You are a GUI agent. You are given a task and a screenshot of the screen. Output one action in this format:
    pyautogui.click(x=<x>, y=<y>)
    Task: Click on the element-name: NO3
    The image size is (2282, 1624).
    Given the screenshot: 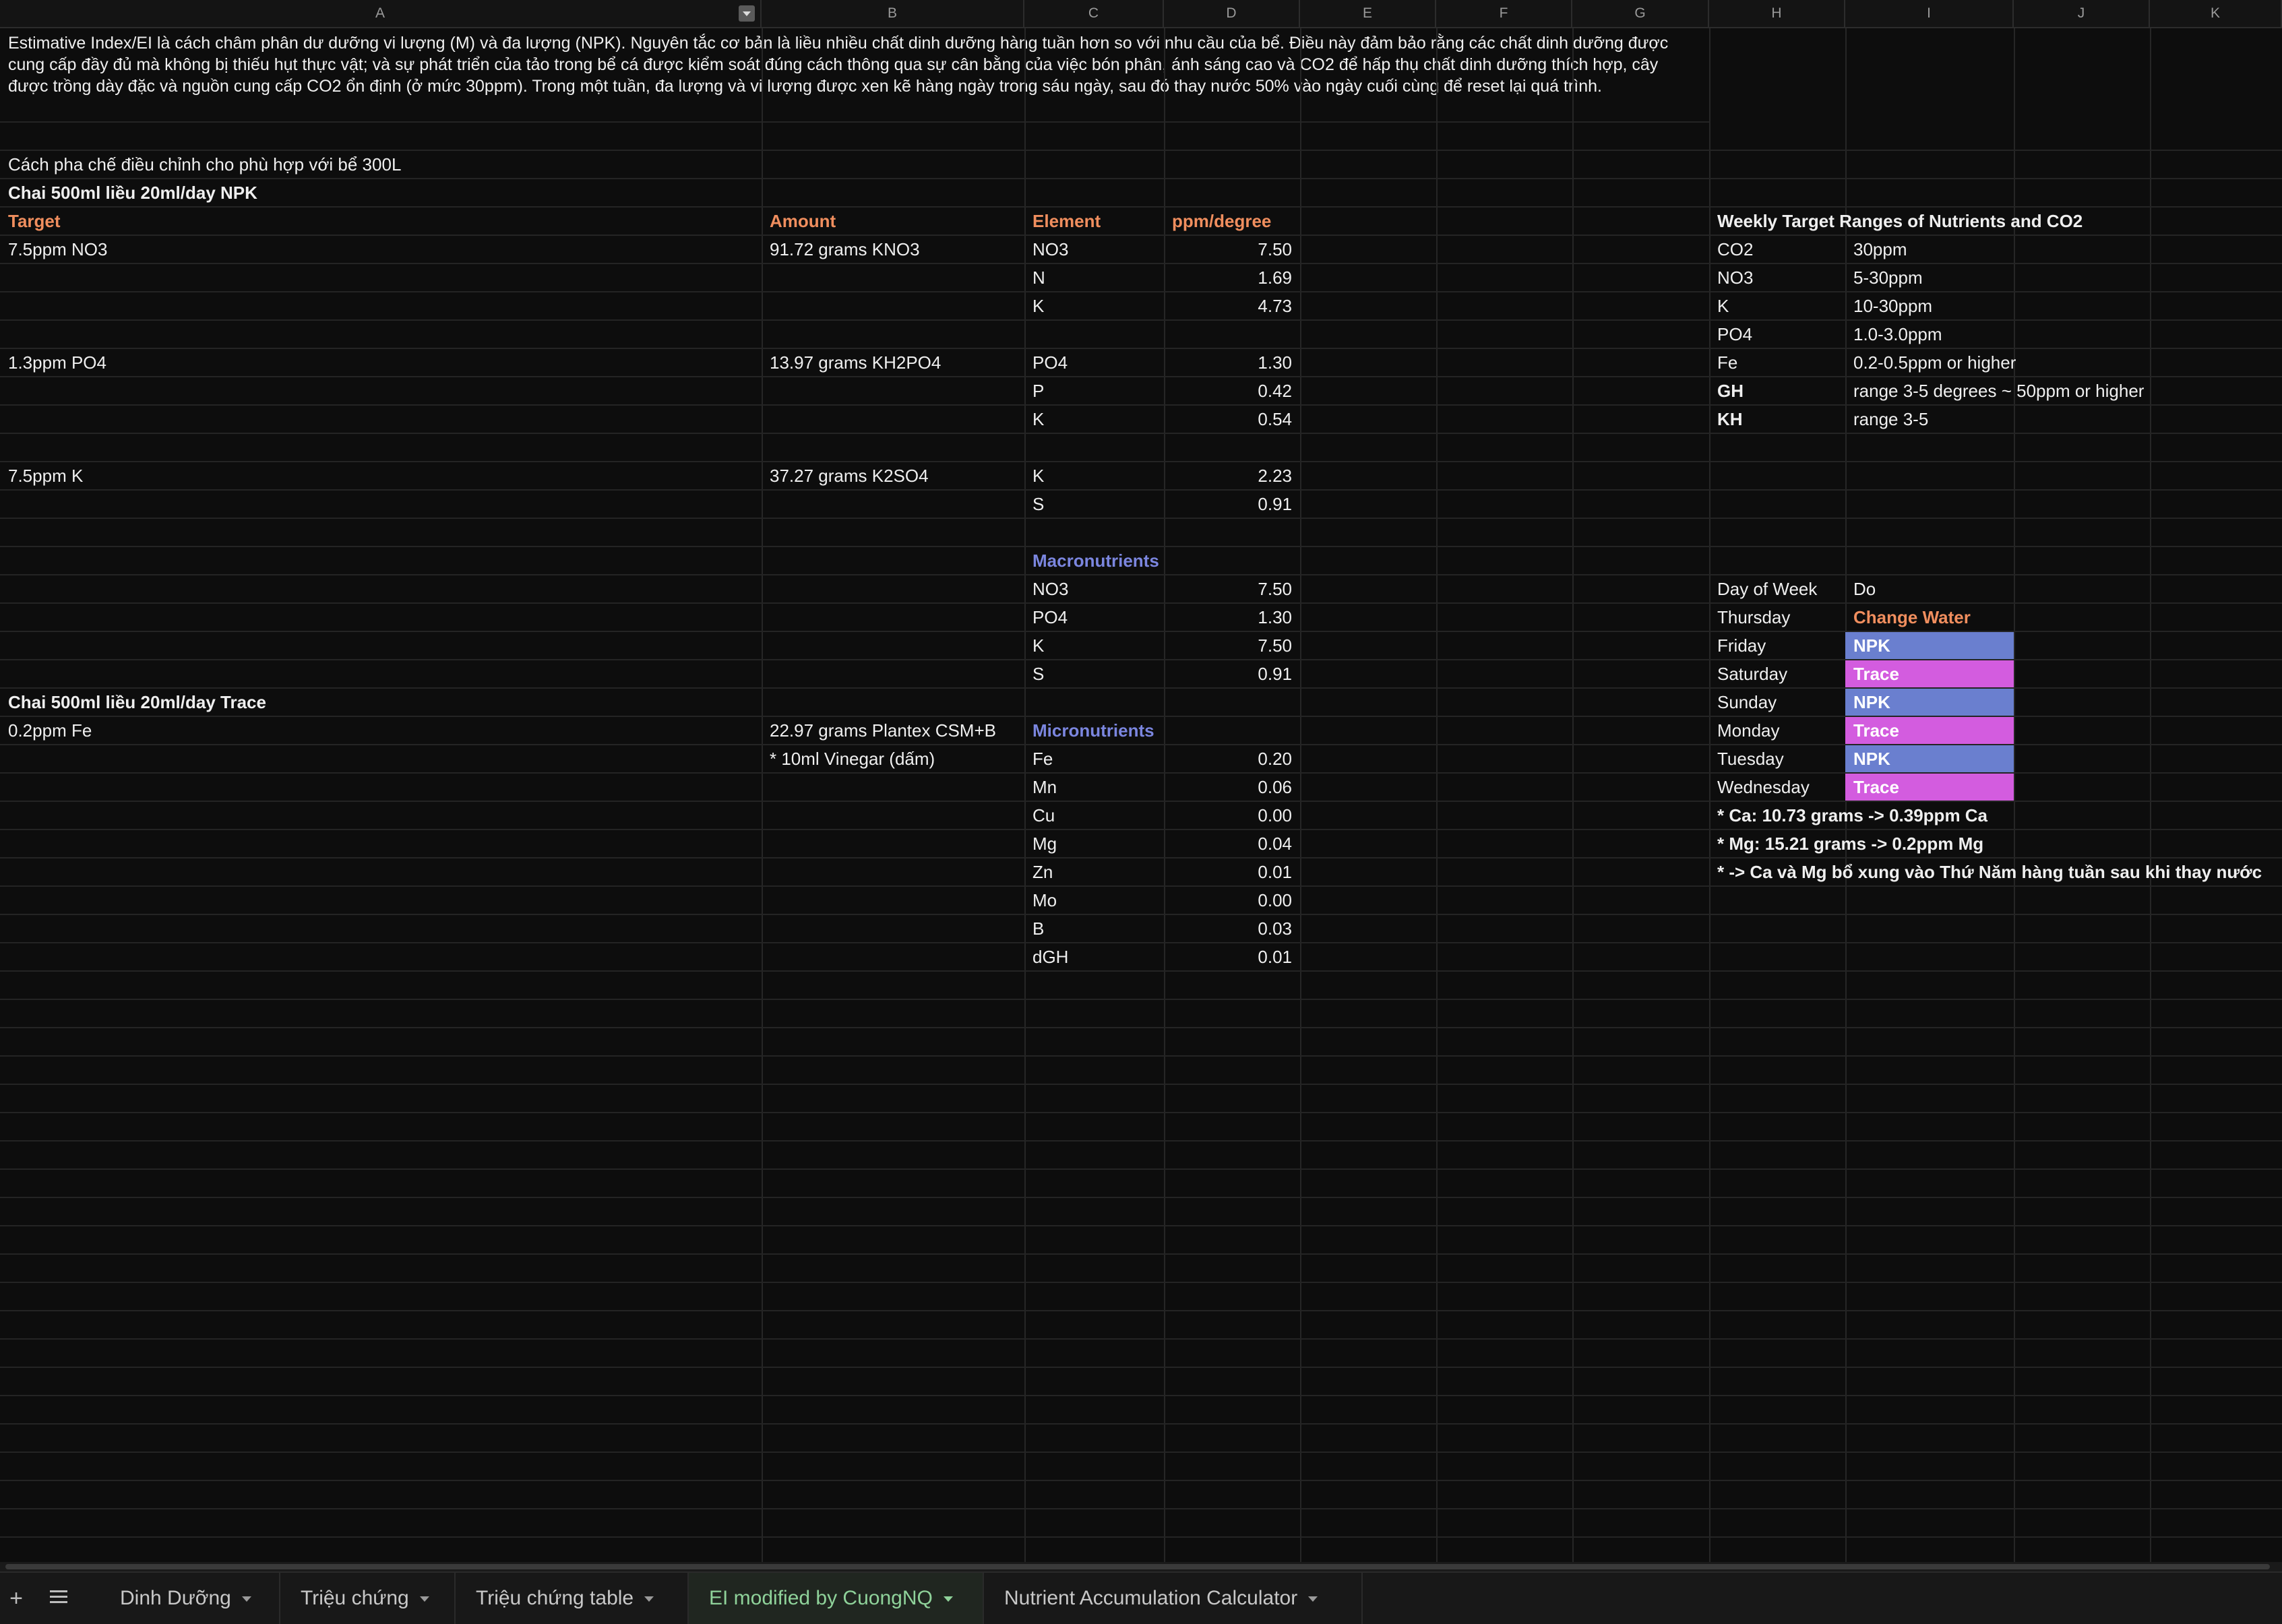 What is the action you would take?
    pyautogui.click(x=1094, y=250)
    